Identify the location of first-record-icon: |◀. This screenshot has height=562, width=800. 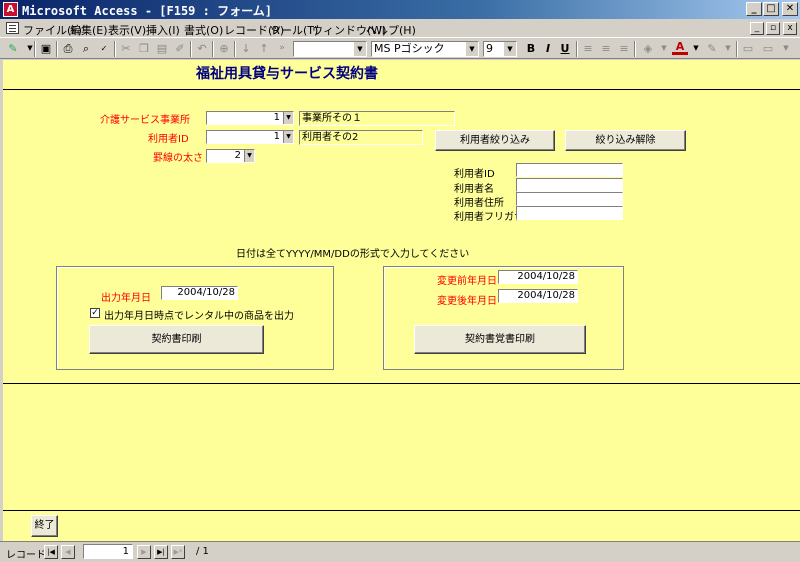
(51, 552).